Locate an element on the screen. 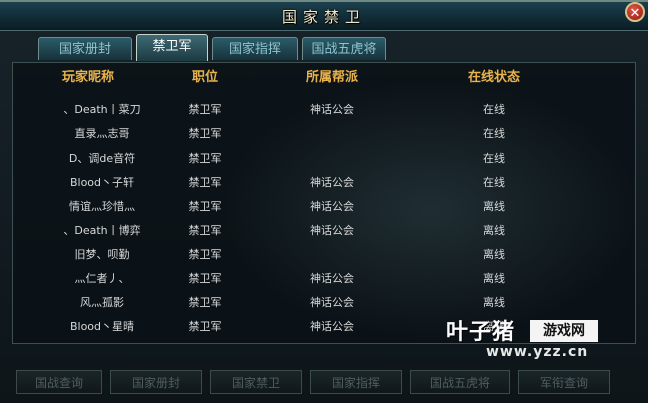  player-name: Blood丶子轩 is located at coordinates (102, 182).